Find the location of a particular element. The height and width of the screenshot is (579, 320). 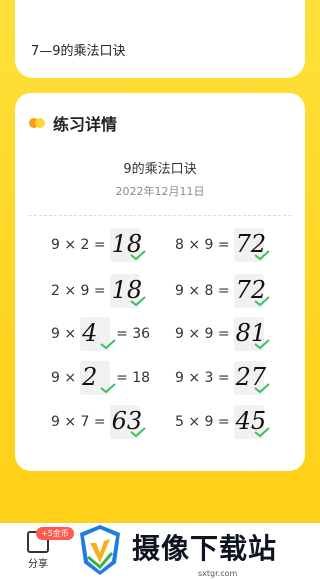

equation-row: 9 × 2 = 18 8 × 9 = 72 is located at coordinates (160, 245).